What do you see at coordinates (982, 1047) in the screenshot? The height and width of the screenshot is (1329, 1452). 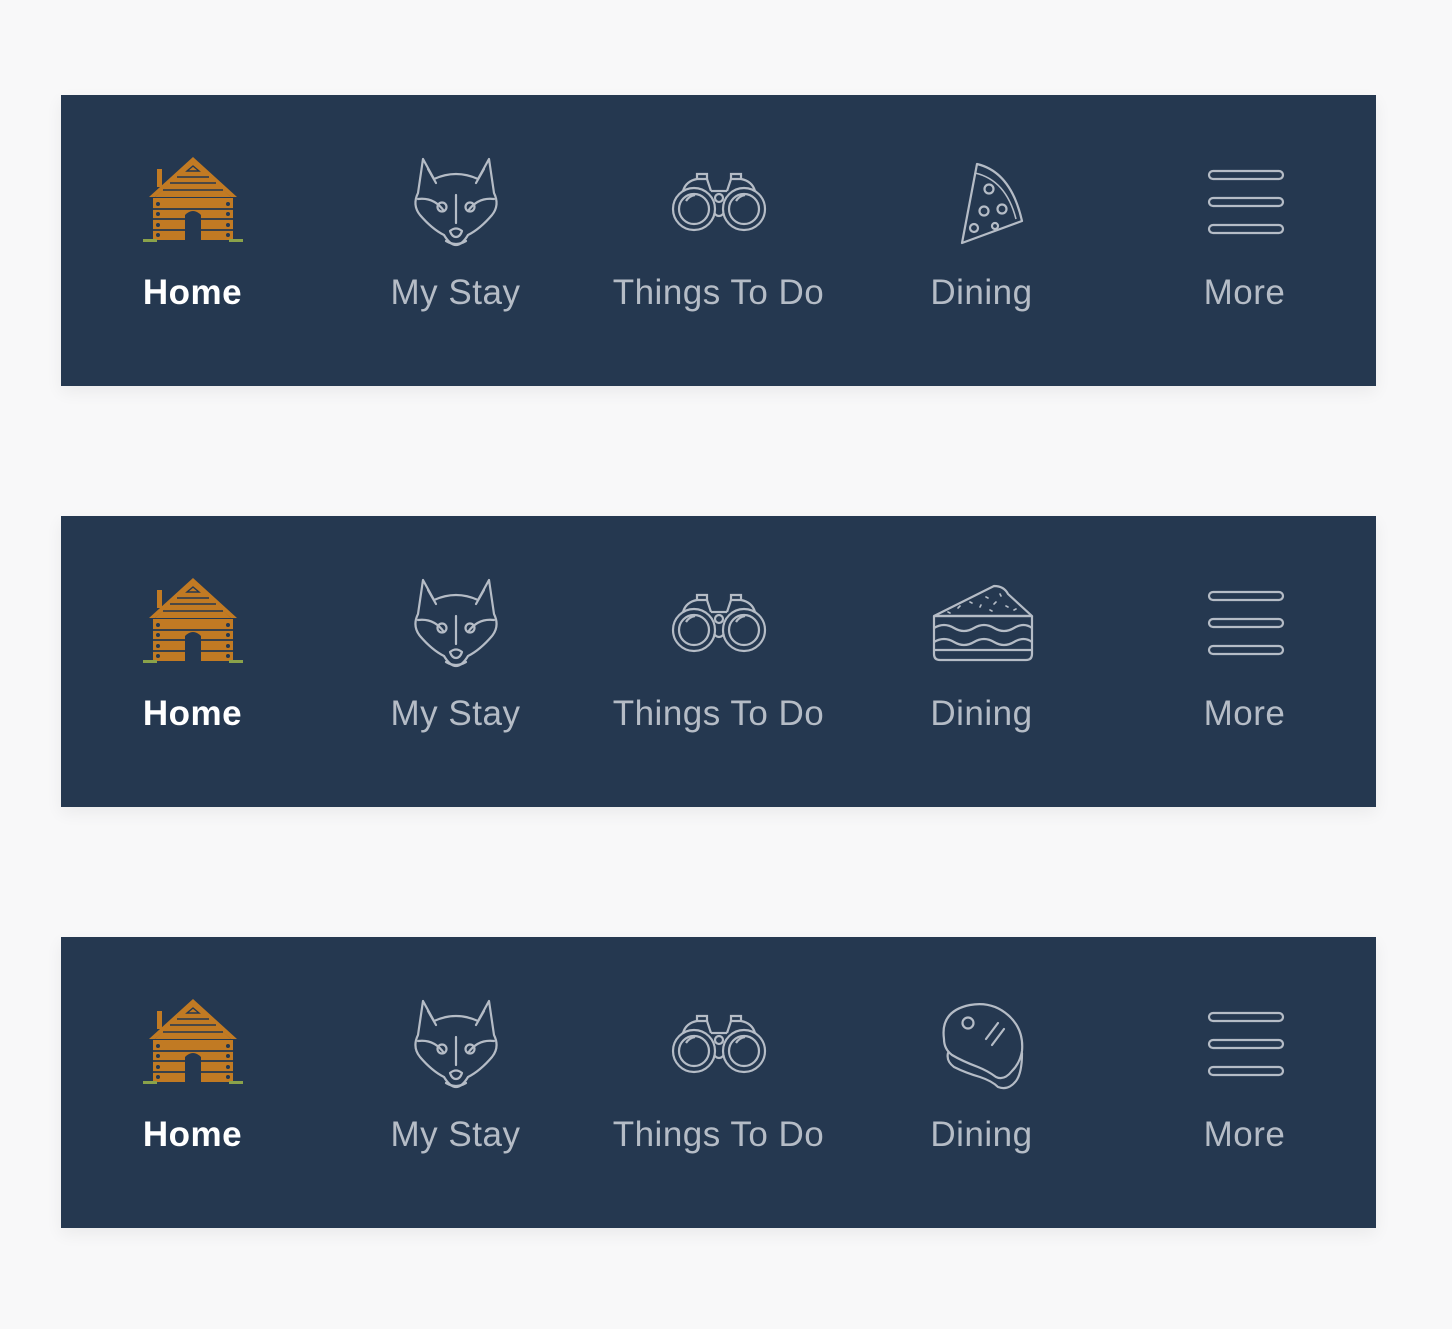 I see `steak-icon` at bounding box center [982, 1047].